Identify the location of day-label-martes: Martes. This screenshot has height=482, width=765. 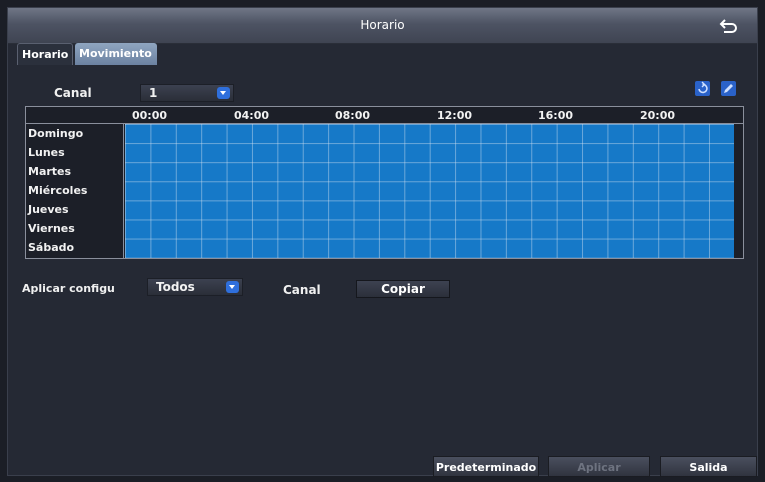
(50, 171).